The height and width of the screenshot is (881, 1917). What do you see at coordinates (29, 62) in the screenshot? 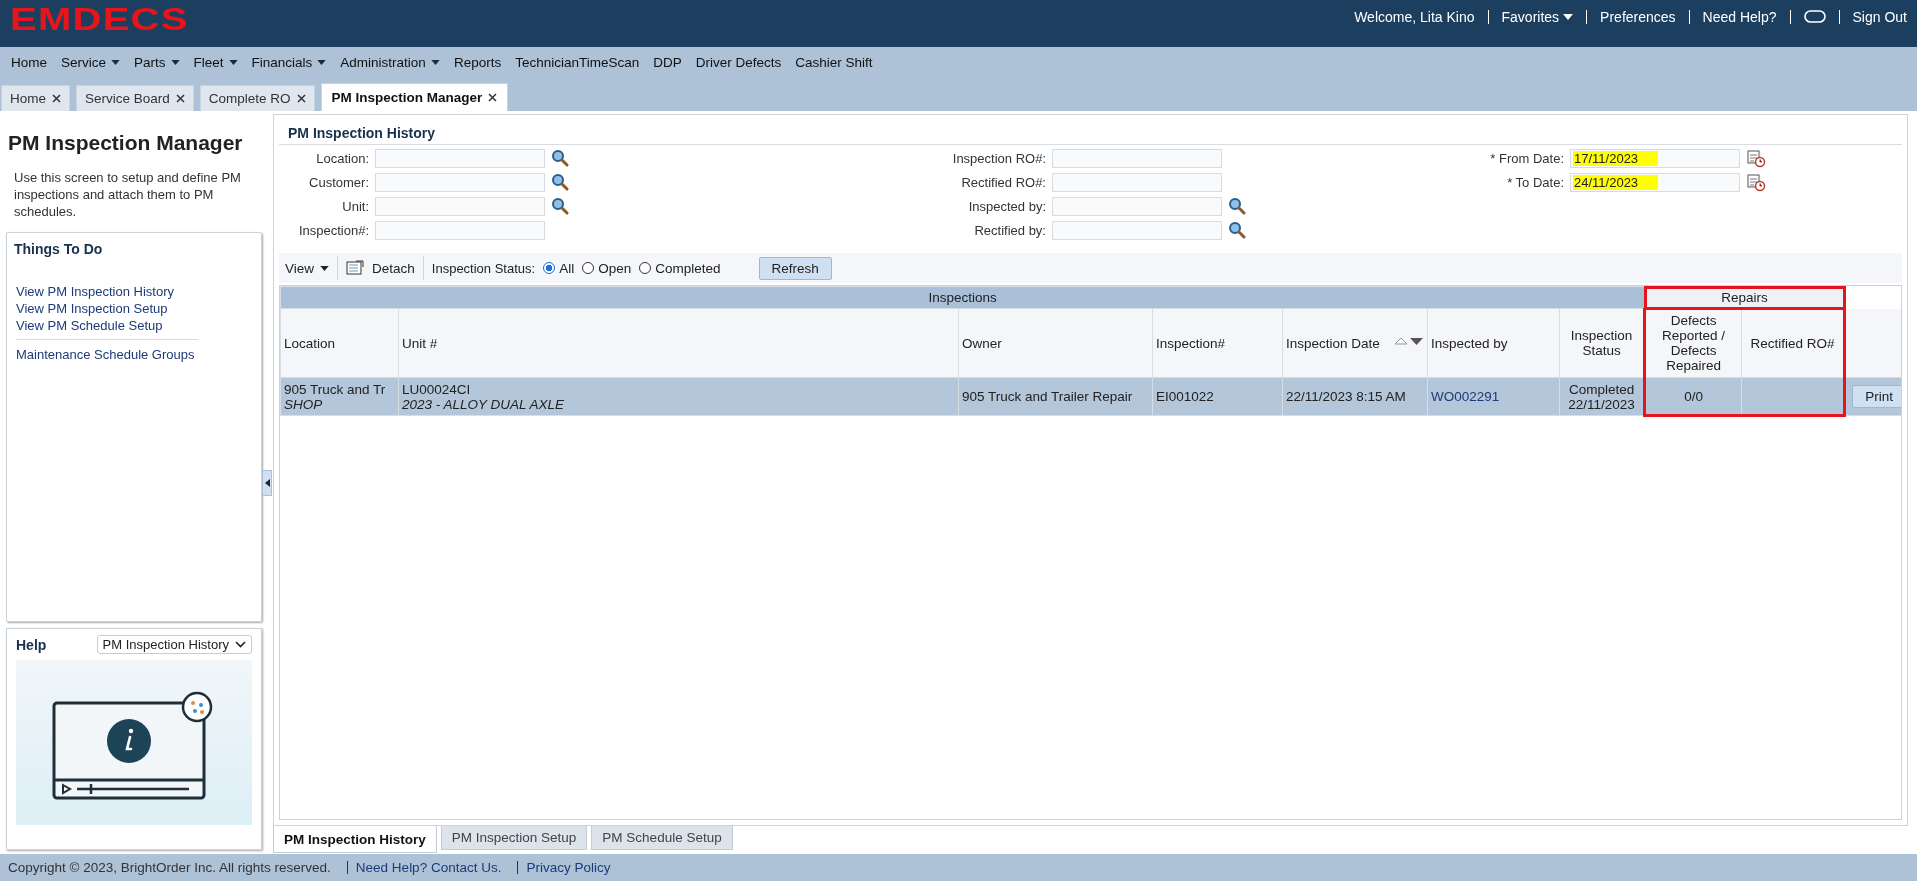
I see `menu-item: Home` at bounding box center [29, 62].